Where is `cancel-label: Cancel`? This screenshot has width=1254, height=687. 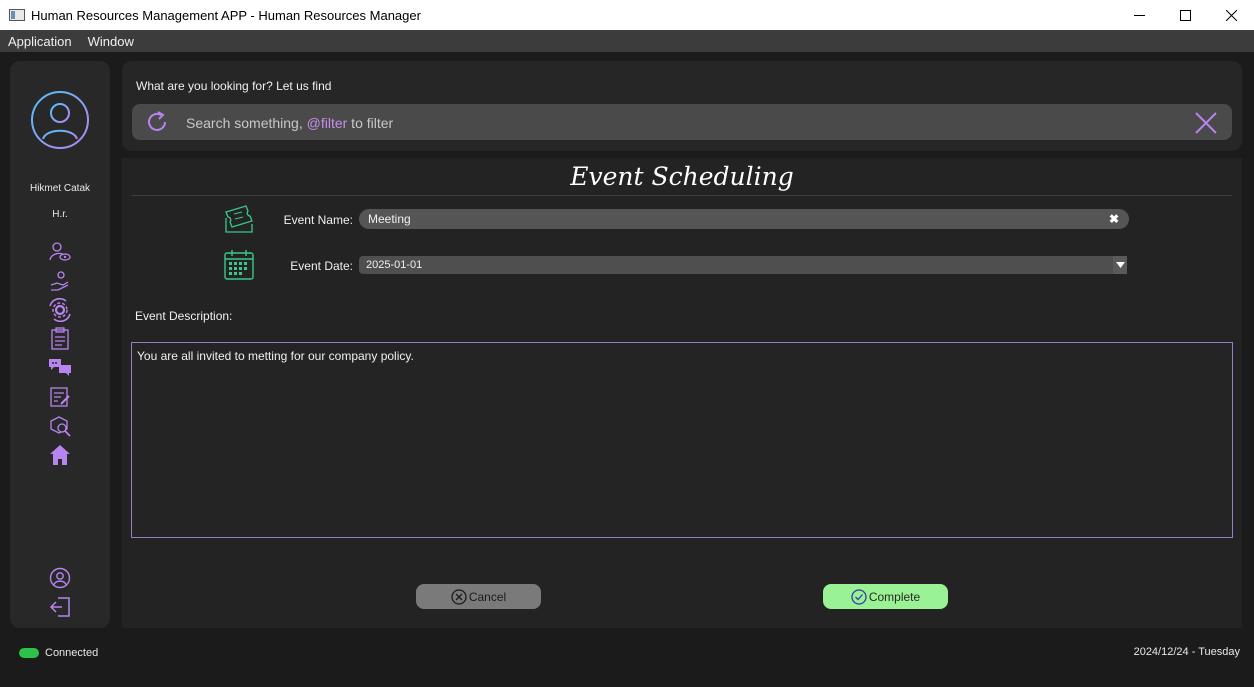 cancel-label: Cancel is located at coordinates (487, 596).